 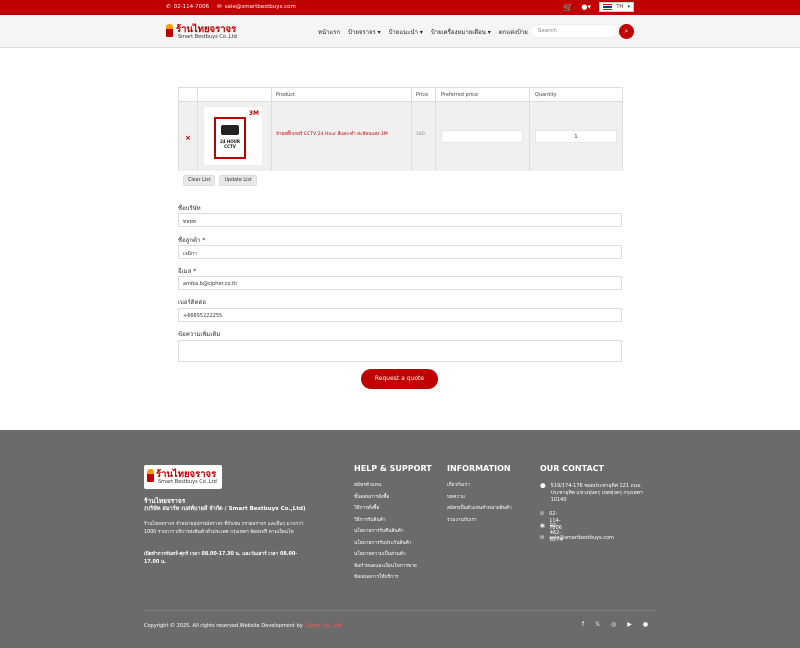 What do you see at coordinates (253, 113) in the screenshot?
I see `brand-label: 3M` at bounding box center [253, 113].